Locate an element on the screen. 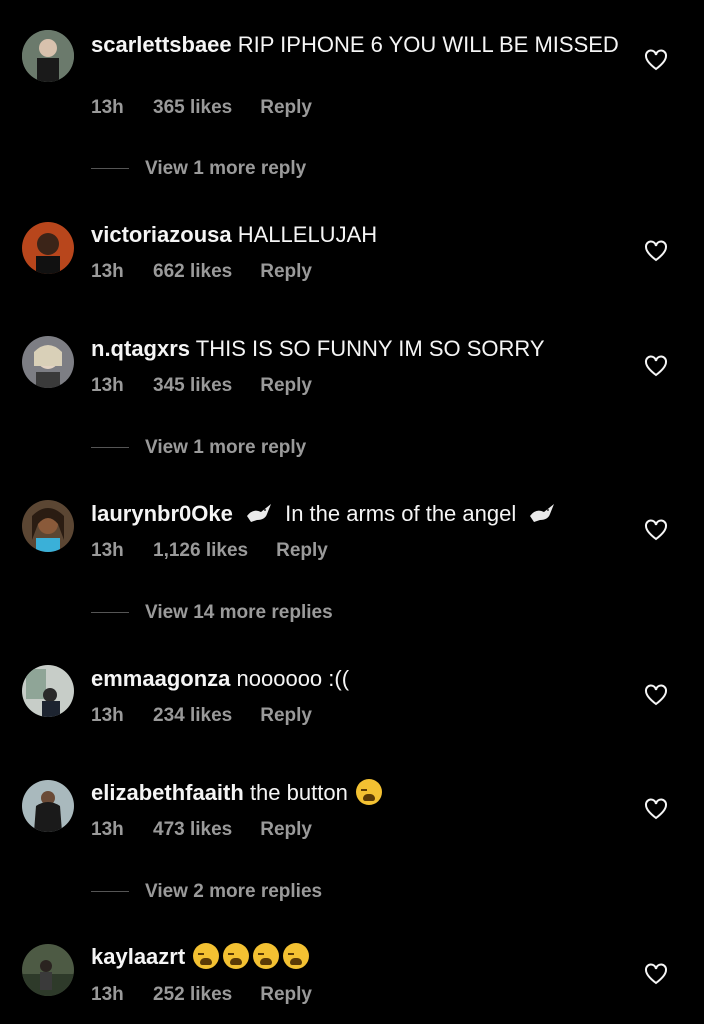 This screenshot has height=1024, width=704. view-more-replies: View 14 more replies is located at coordinates (212, 613).